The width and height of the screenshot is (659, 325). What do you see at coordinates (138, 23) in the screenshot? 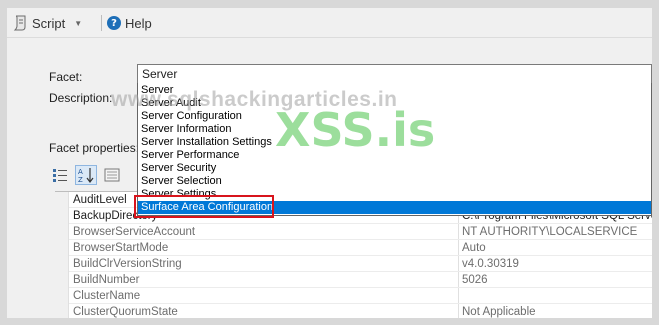
I see `help-label: Help` at bounding box center [138, 23].